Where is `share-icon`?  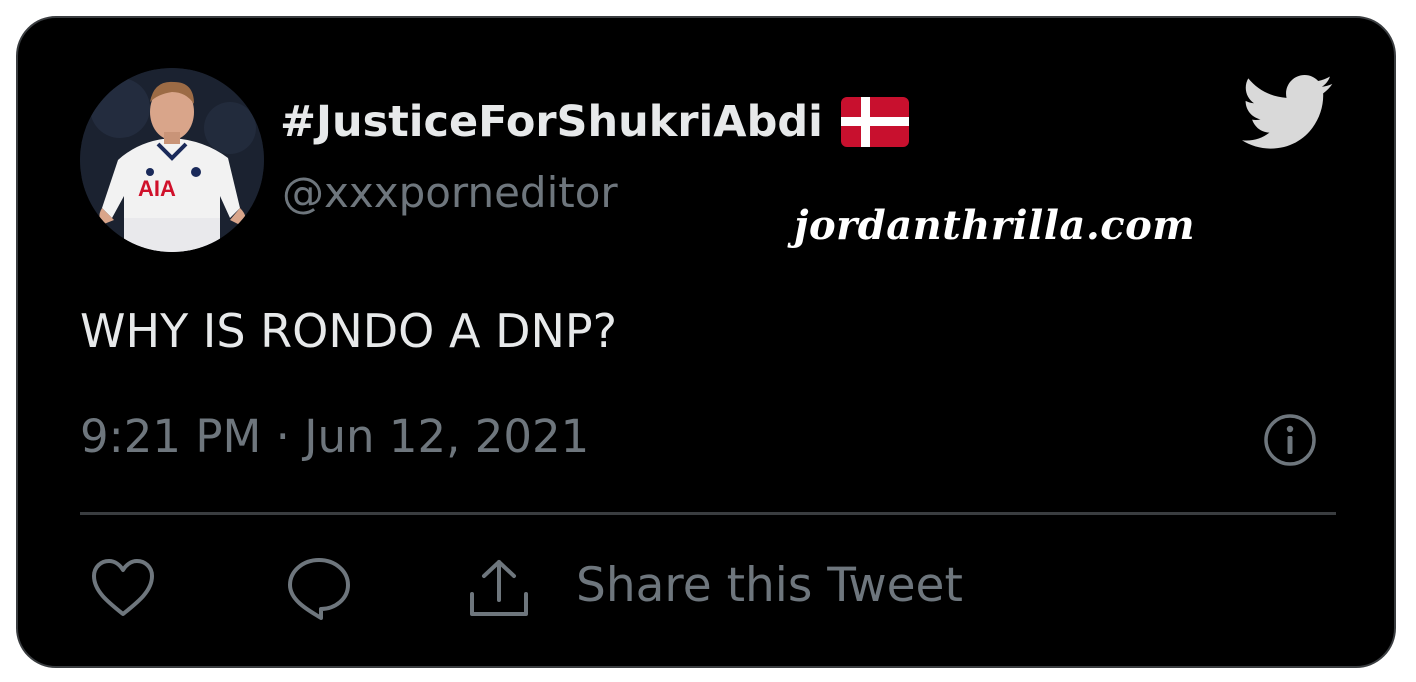 share-icon is located at coordinates (499, 589).